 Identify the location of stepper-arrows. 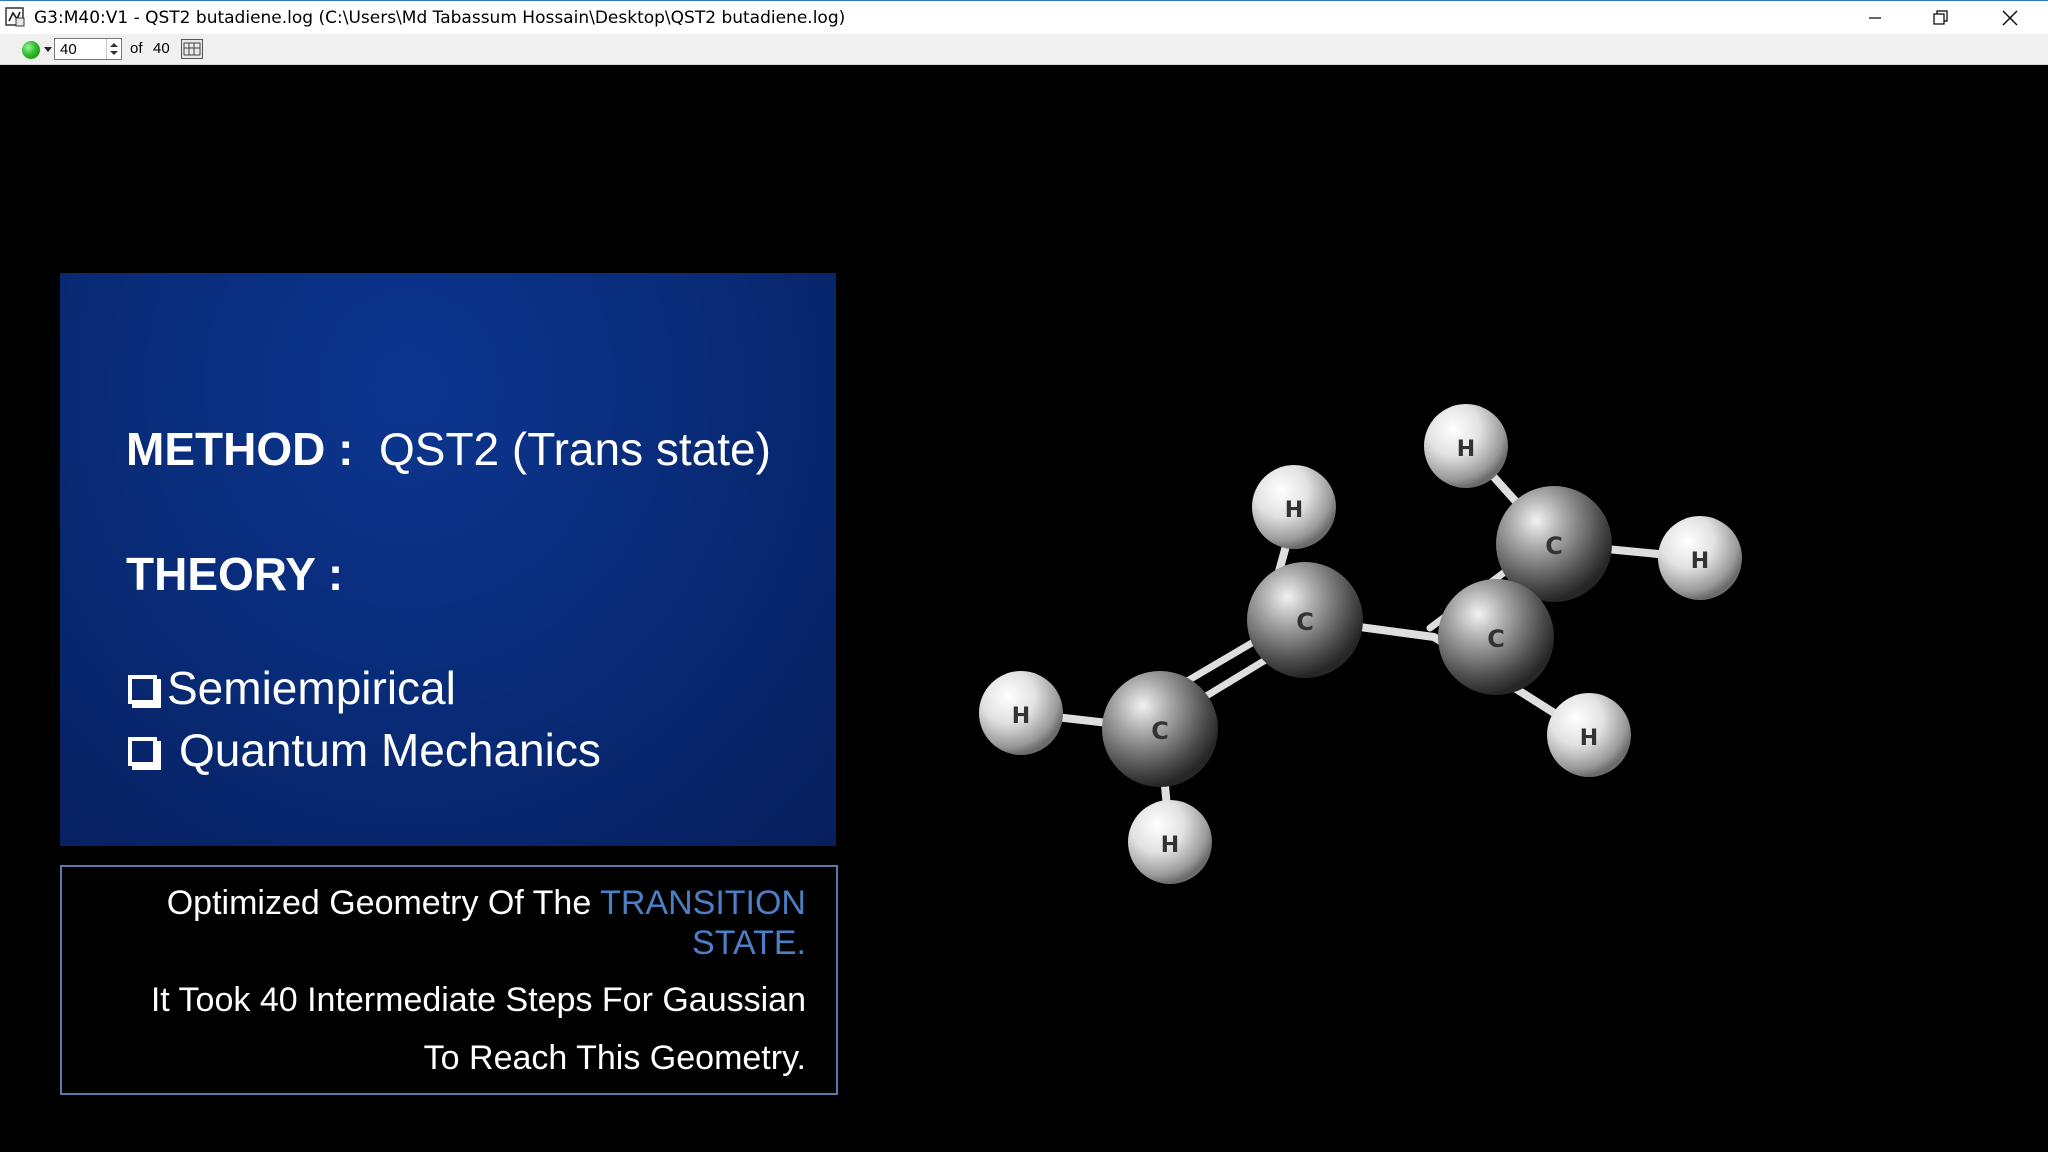
(113, 49).